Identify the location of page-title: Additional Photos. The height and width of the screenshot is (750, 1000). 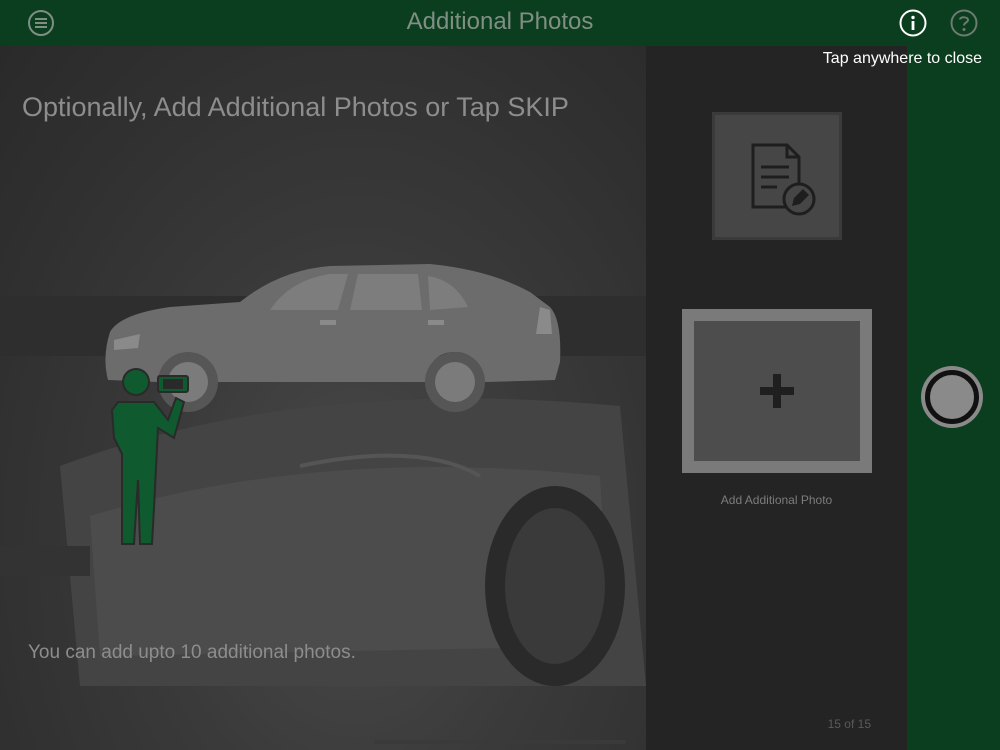
(500, 21).